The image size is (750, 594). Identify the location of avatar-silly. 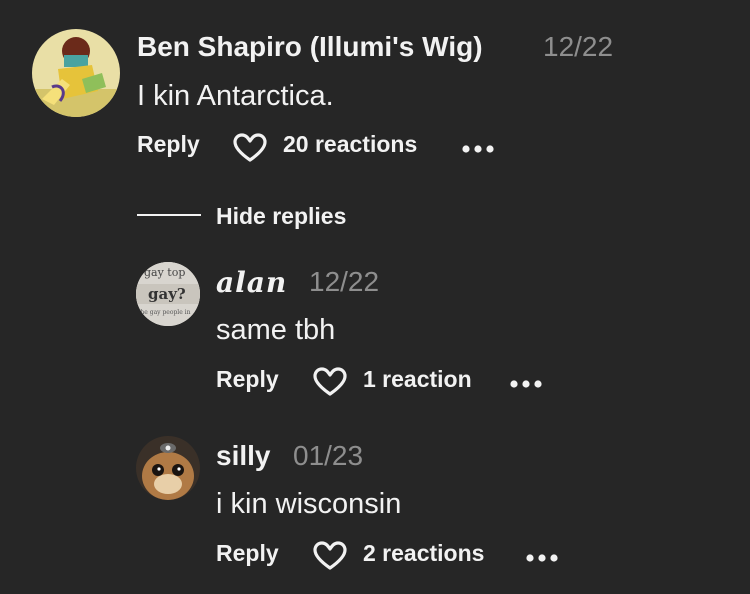
(168, 468).